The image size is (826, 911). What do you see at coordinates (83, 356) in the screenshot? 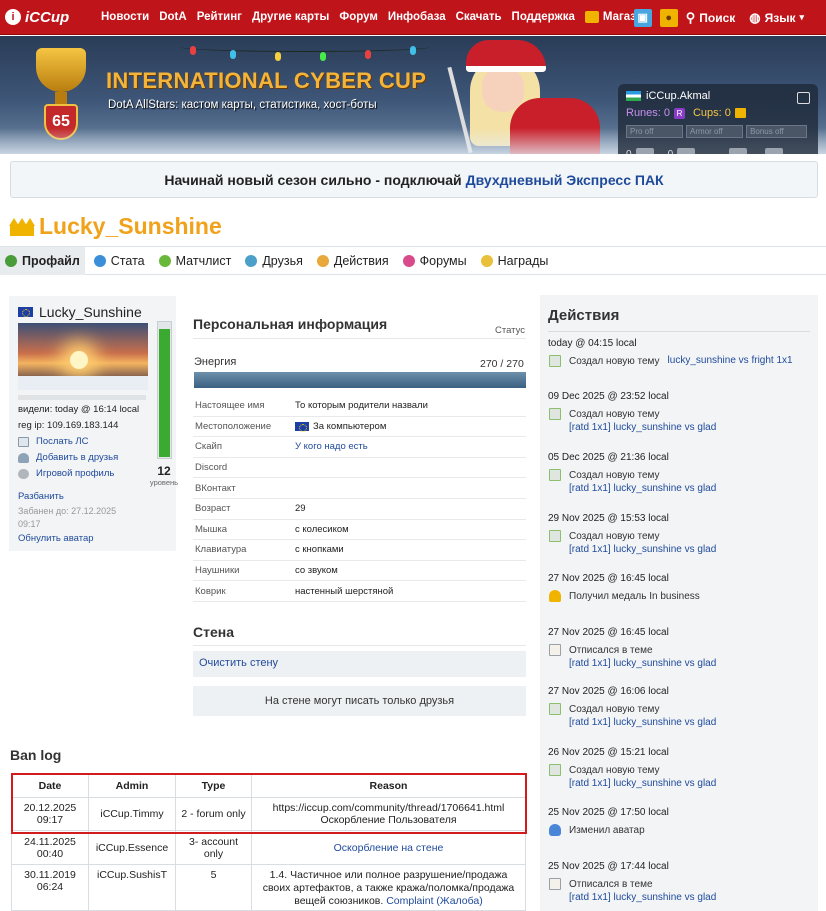
I see `avatar` at bounding box center [83, 356].